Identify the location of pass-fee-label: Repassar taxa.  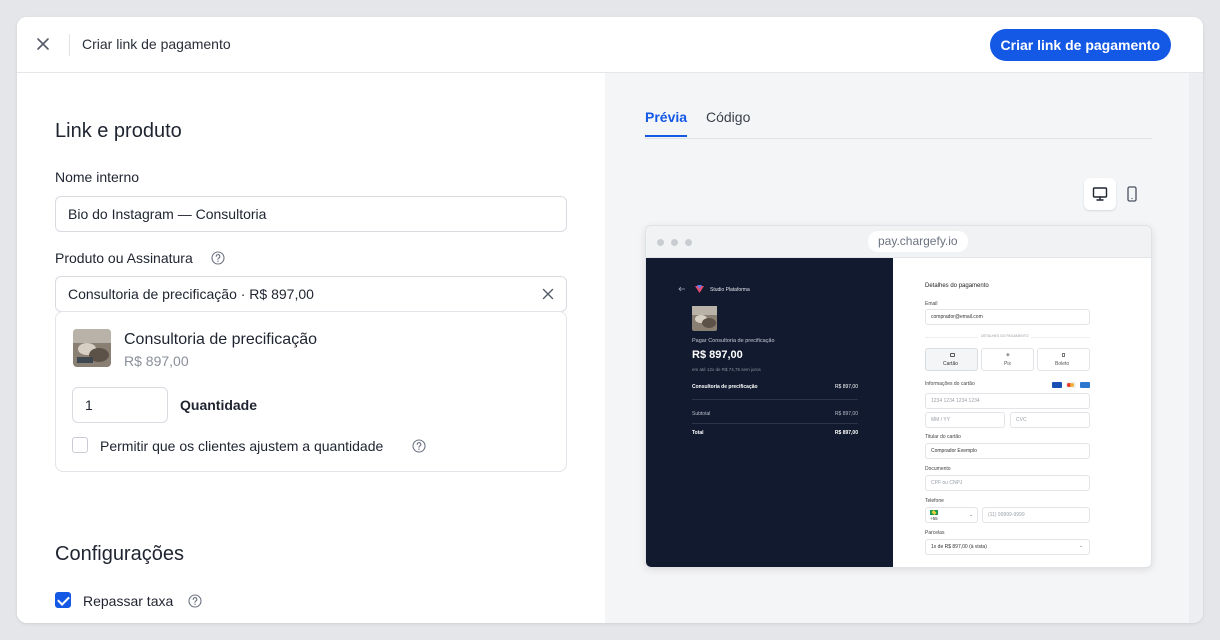
(128, 601).